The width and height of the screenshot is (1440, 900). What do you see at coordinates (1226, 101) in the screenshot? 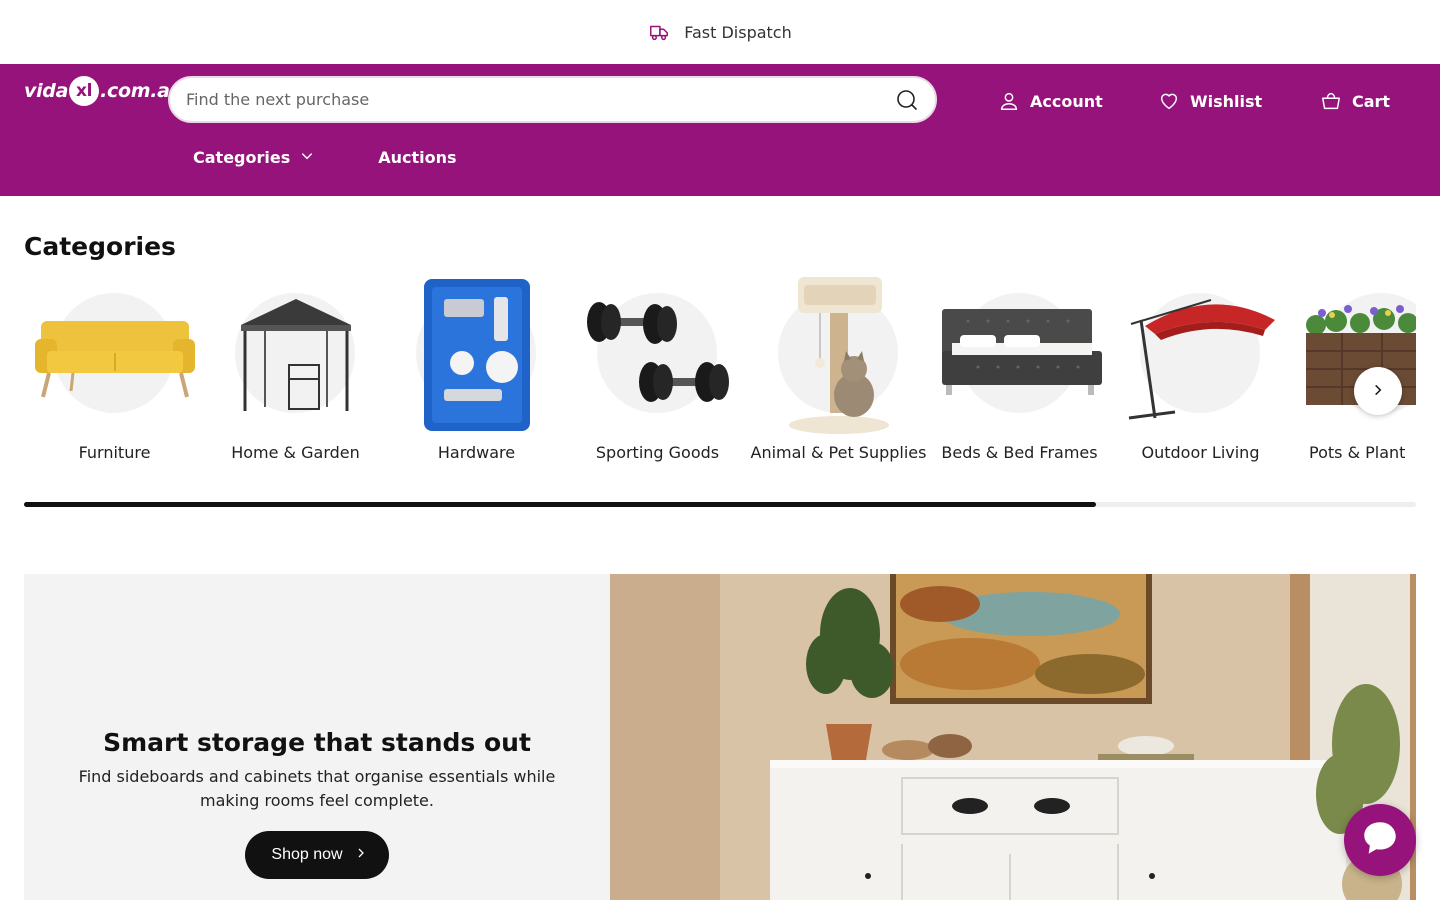
I see `wishlist-label: Wishlist` at bounding box center [1226, 101].